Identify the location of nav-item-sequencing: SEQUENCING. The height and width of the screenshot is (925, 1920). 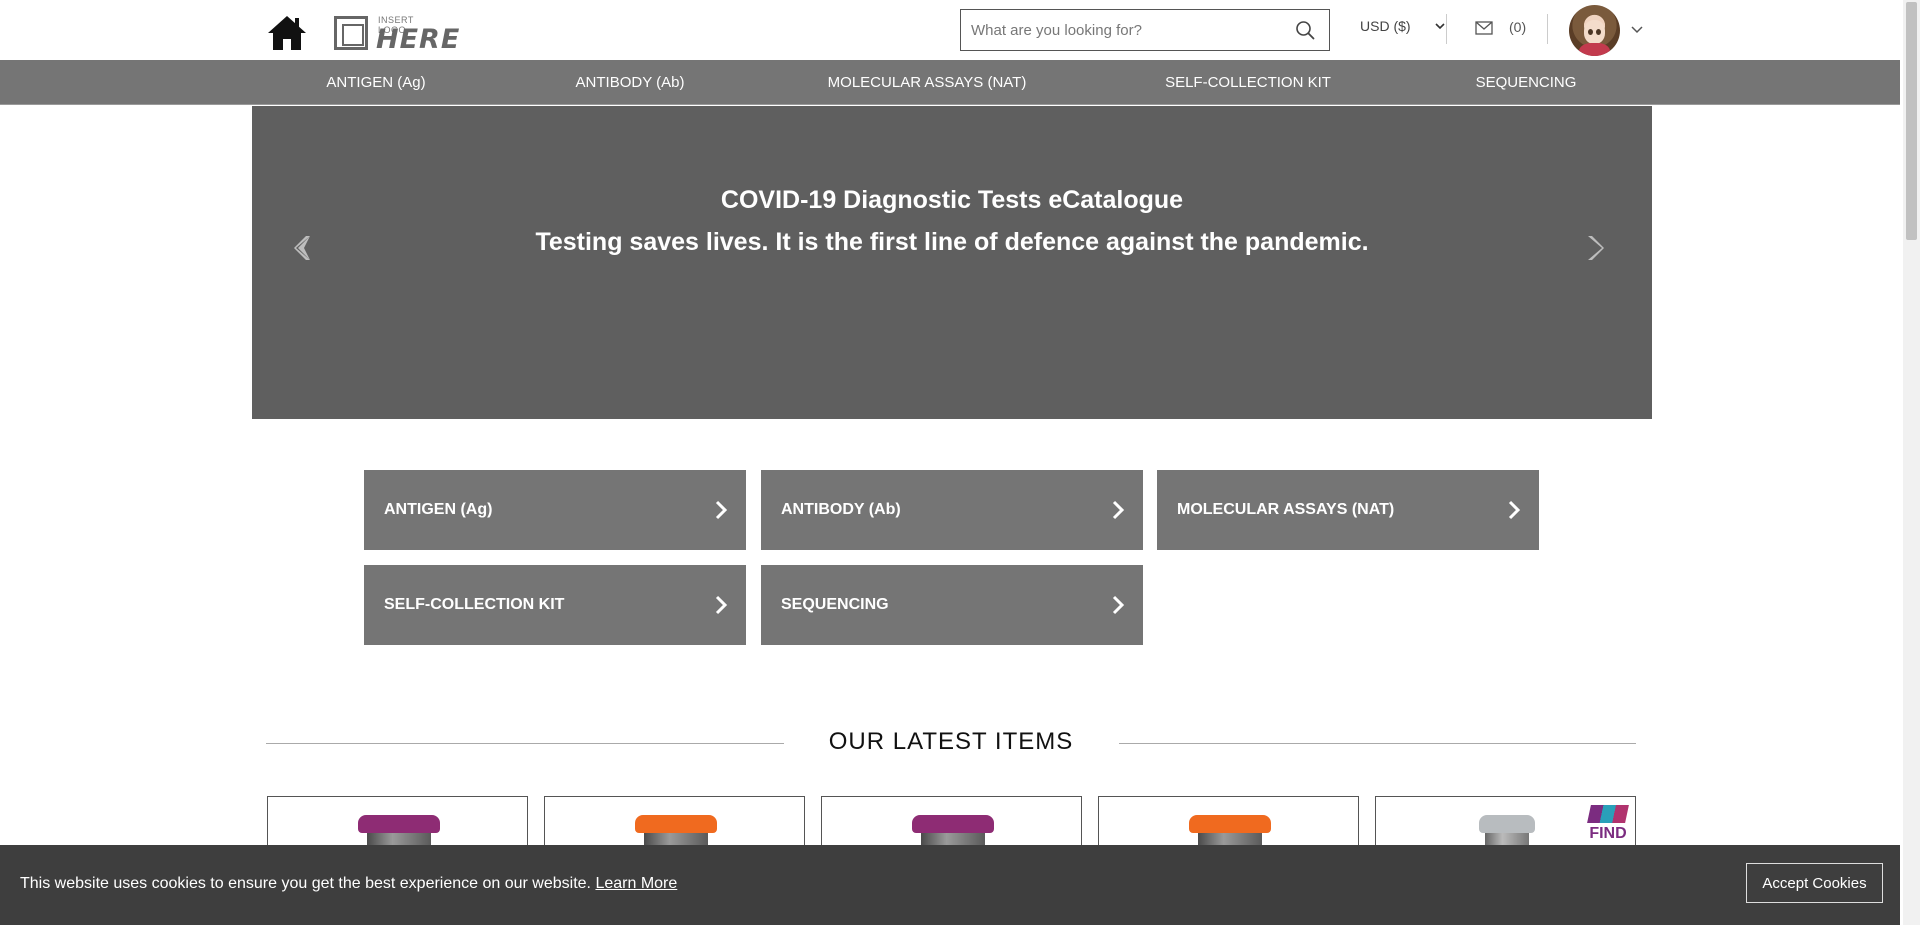
(1526, 82).